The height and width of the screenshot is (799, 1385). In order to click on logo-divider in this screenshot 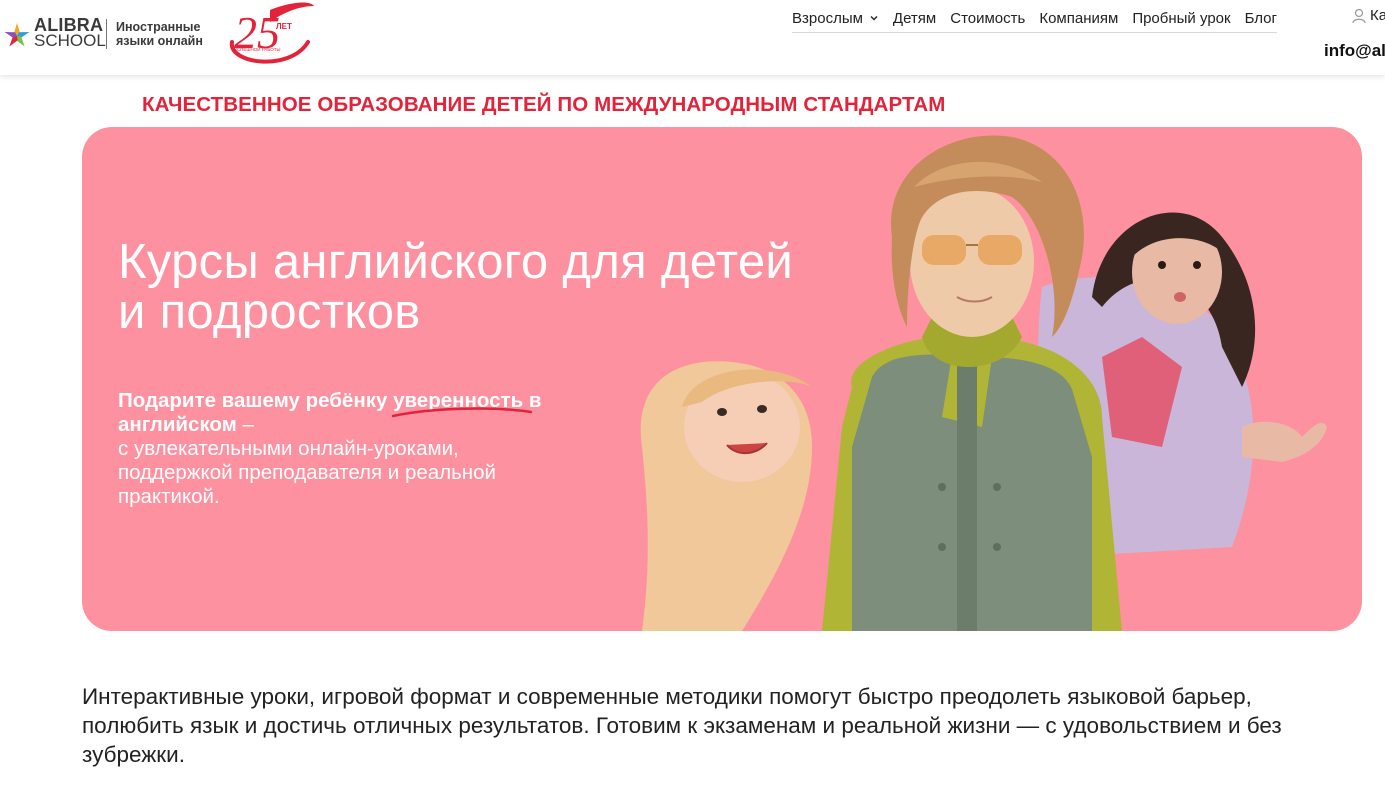, I will do `click(106, 34)`.